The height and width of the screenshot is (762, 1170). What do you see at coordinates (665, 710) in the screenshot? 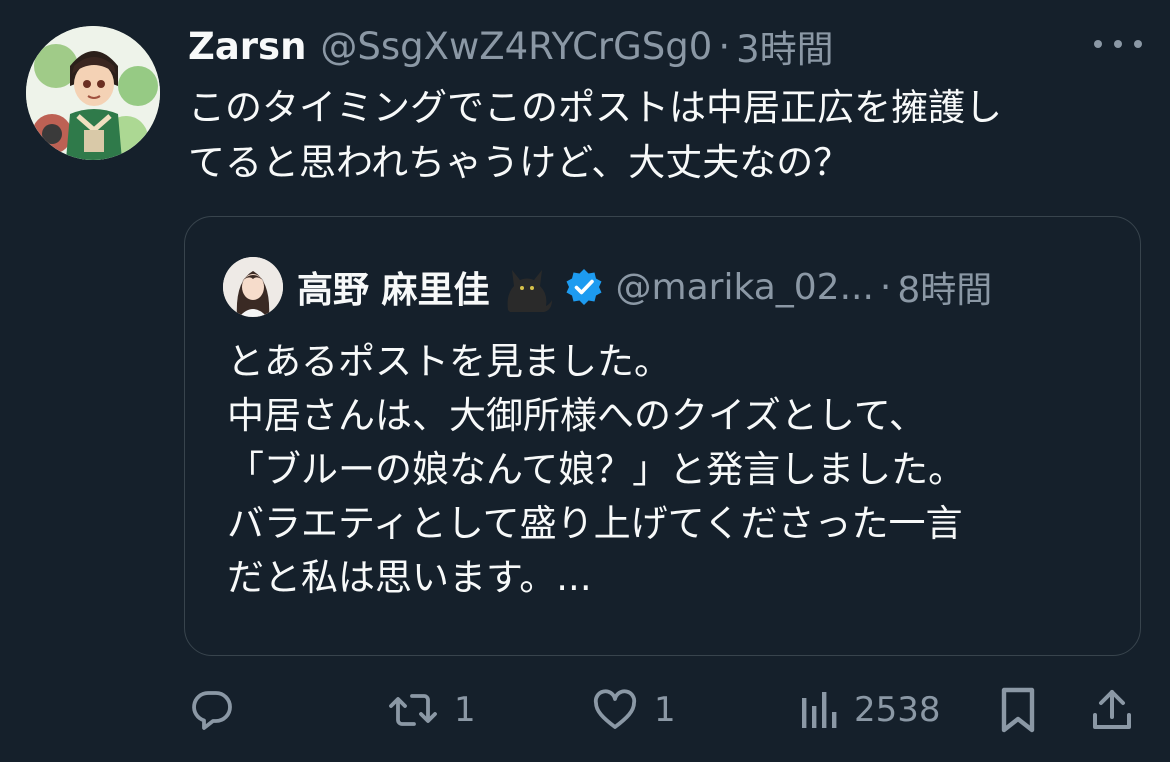
I see `like-count: 1` at bounding box center [665, 710].